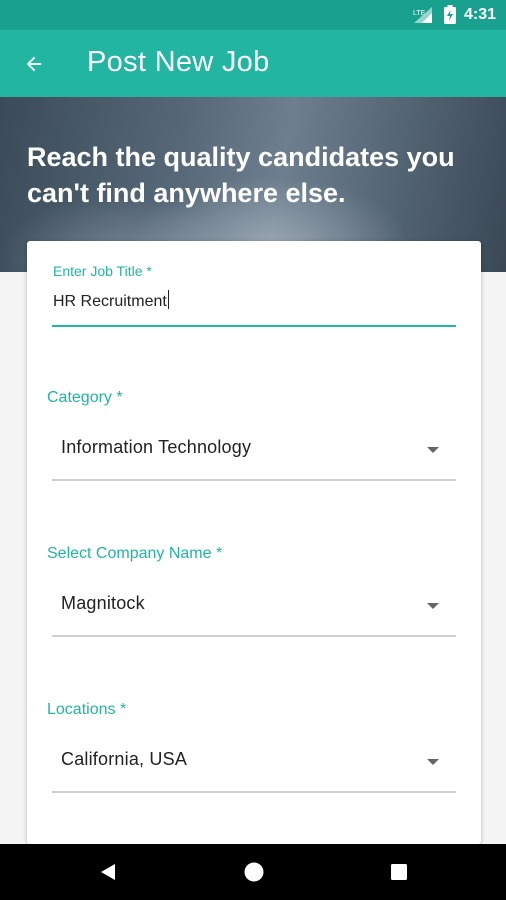 This screenshot has width=506, height=900. Describe the element at coordinates (102, 271) in the screenshot. I see `job-title-label: Enter Job Title *` at that location.